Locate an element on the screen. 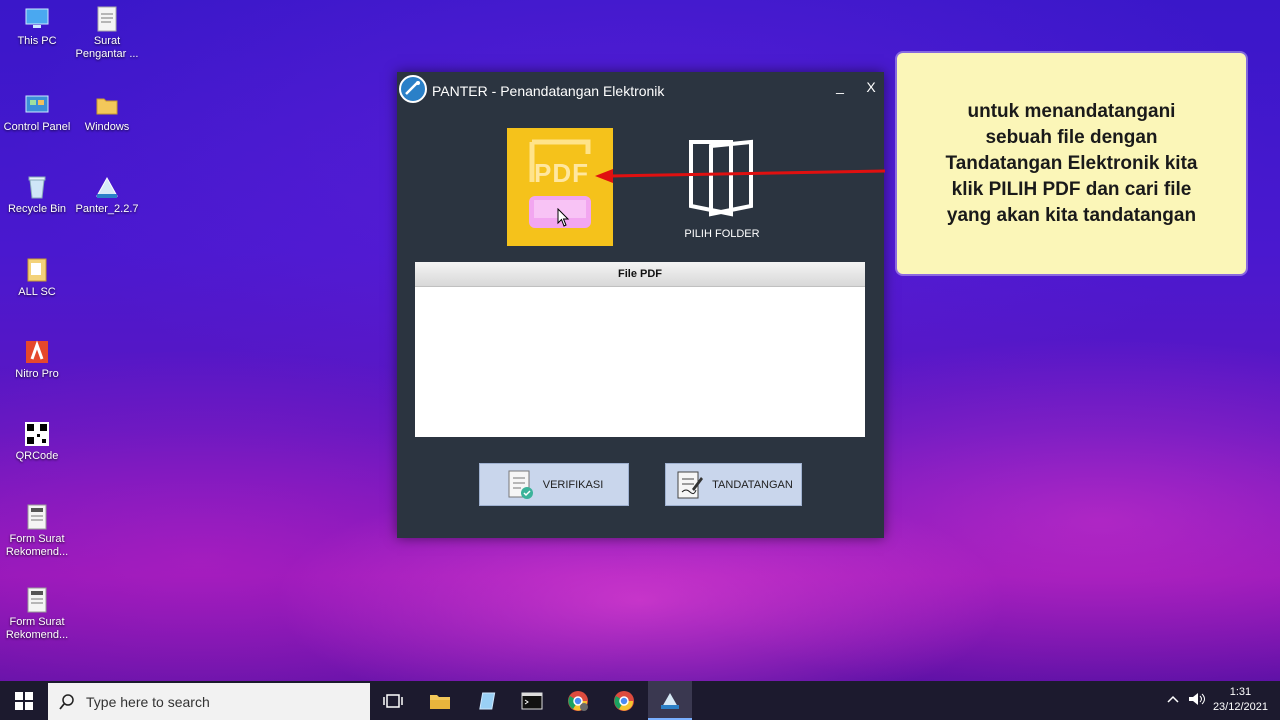 Image resolution: width=1280 pixels, height=720 pixels. start-button is located at coordinates (24, 700).